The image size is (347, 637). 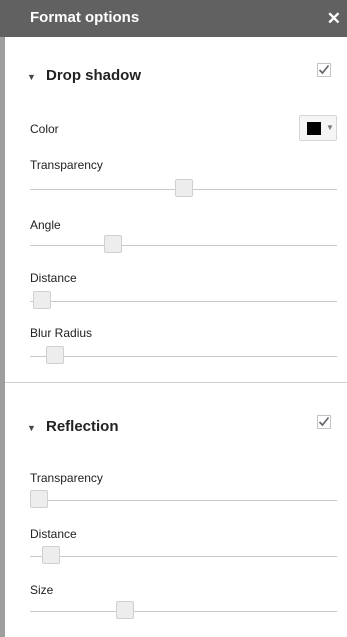 I want to click on shadow-transparency-slider, so click(x=183, y=189).